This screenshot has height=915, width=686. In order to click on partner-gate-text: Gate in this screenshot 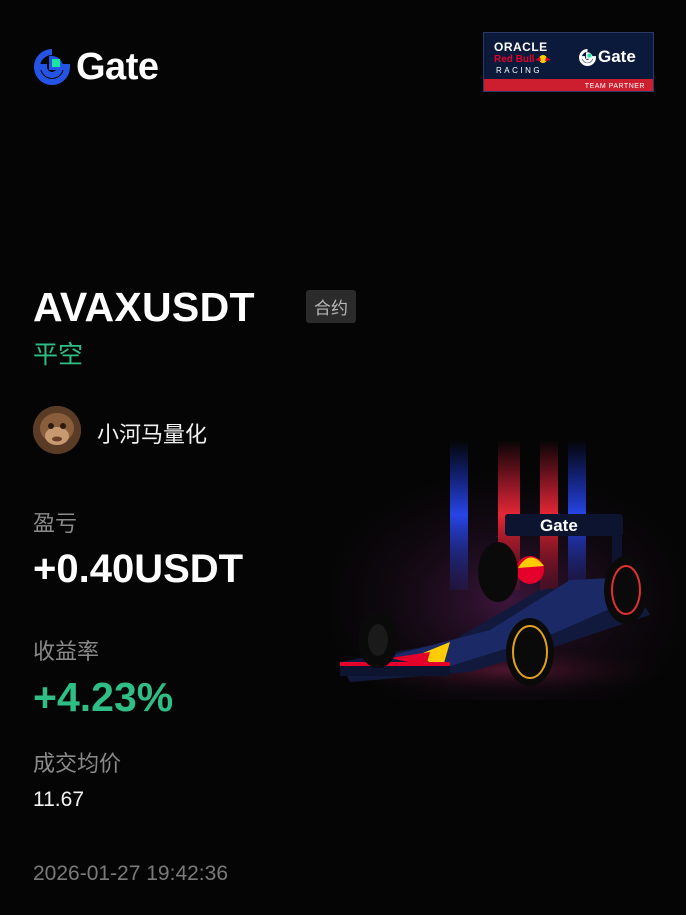, I will do `click(617, 56)`.